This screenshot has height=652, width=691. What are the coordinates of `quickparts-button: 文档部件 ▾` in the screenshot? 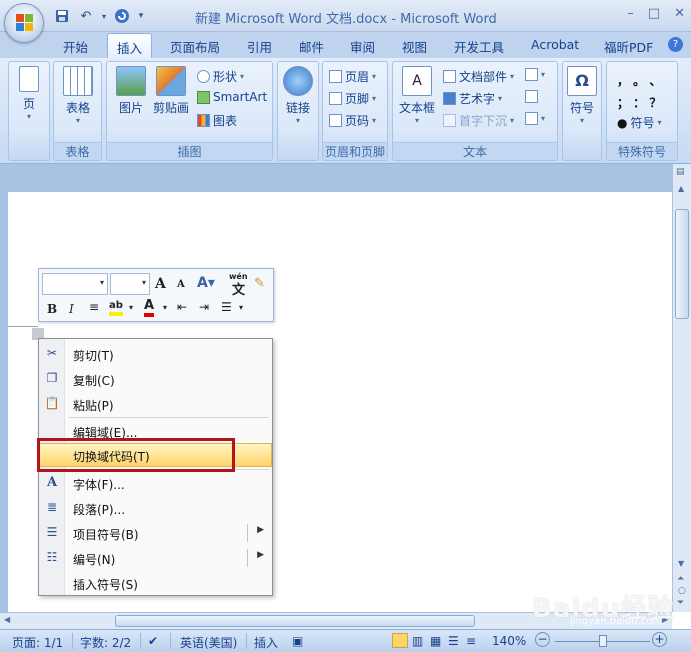 It's located at (478, 76).